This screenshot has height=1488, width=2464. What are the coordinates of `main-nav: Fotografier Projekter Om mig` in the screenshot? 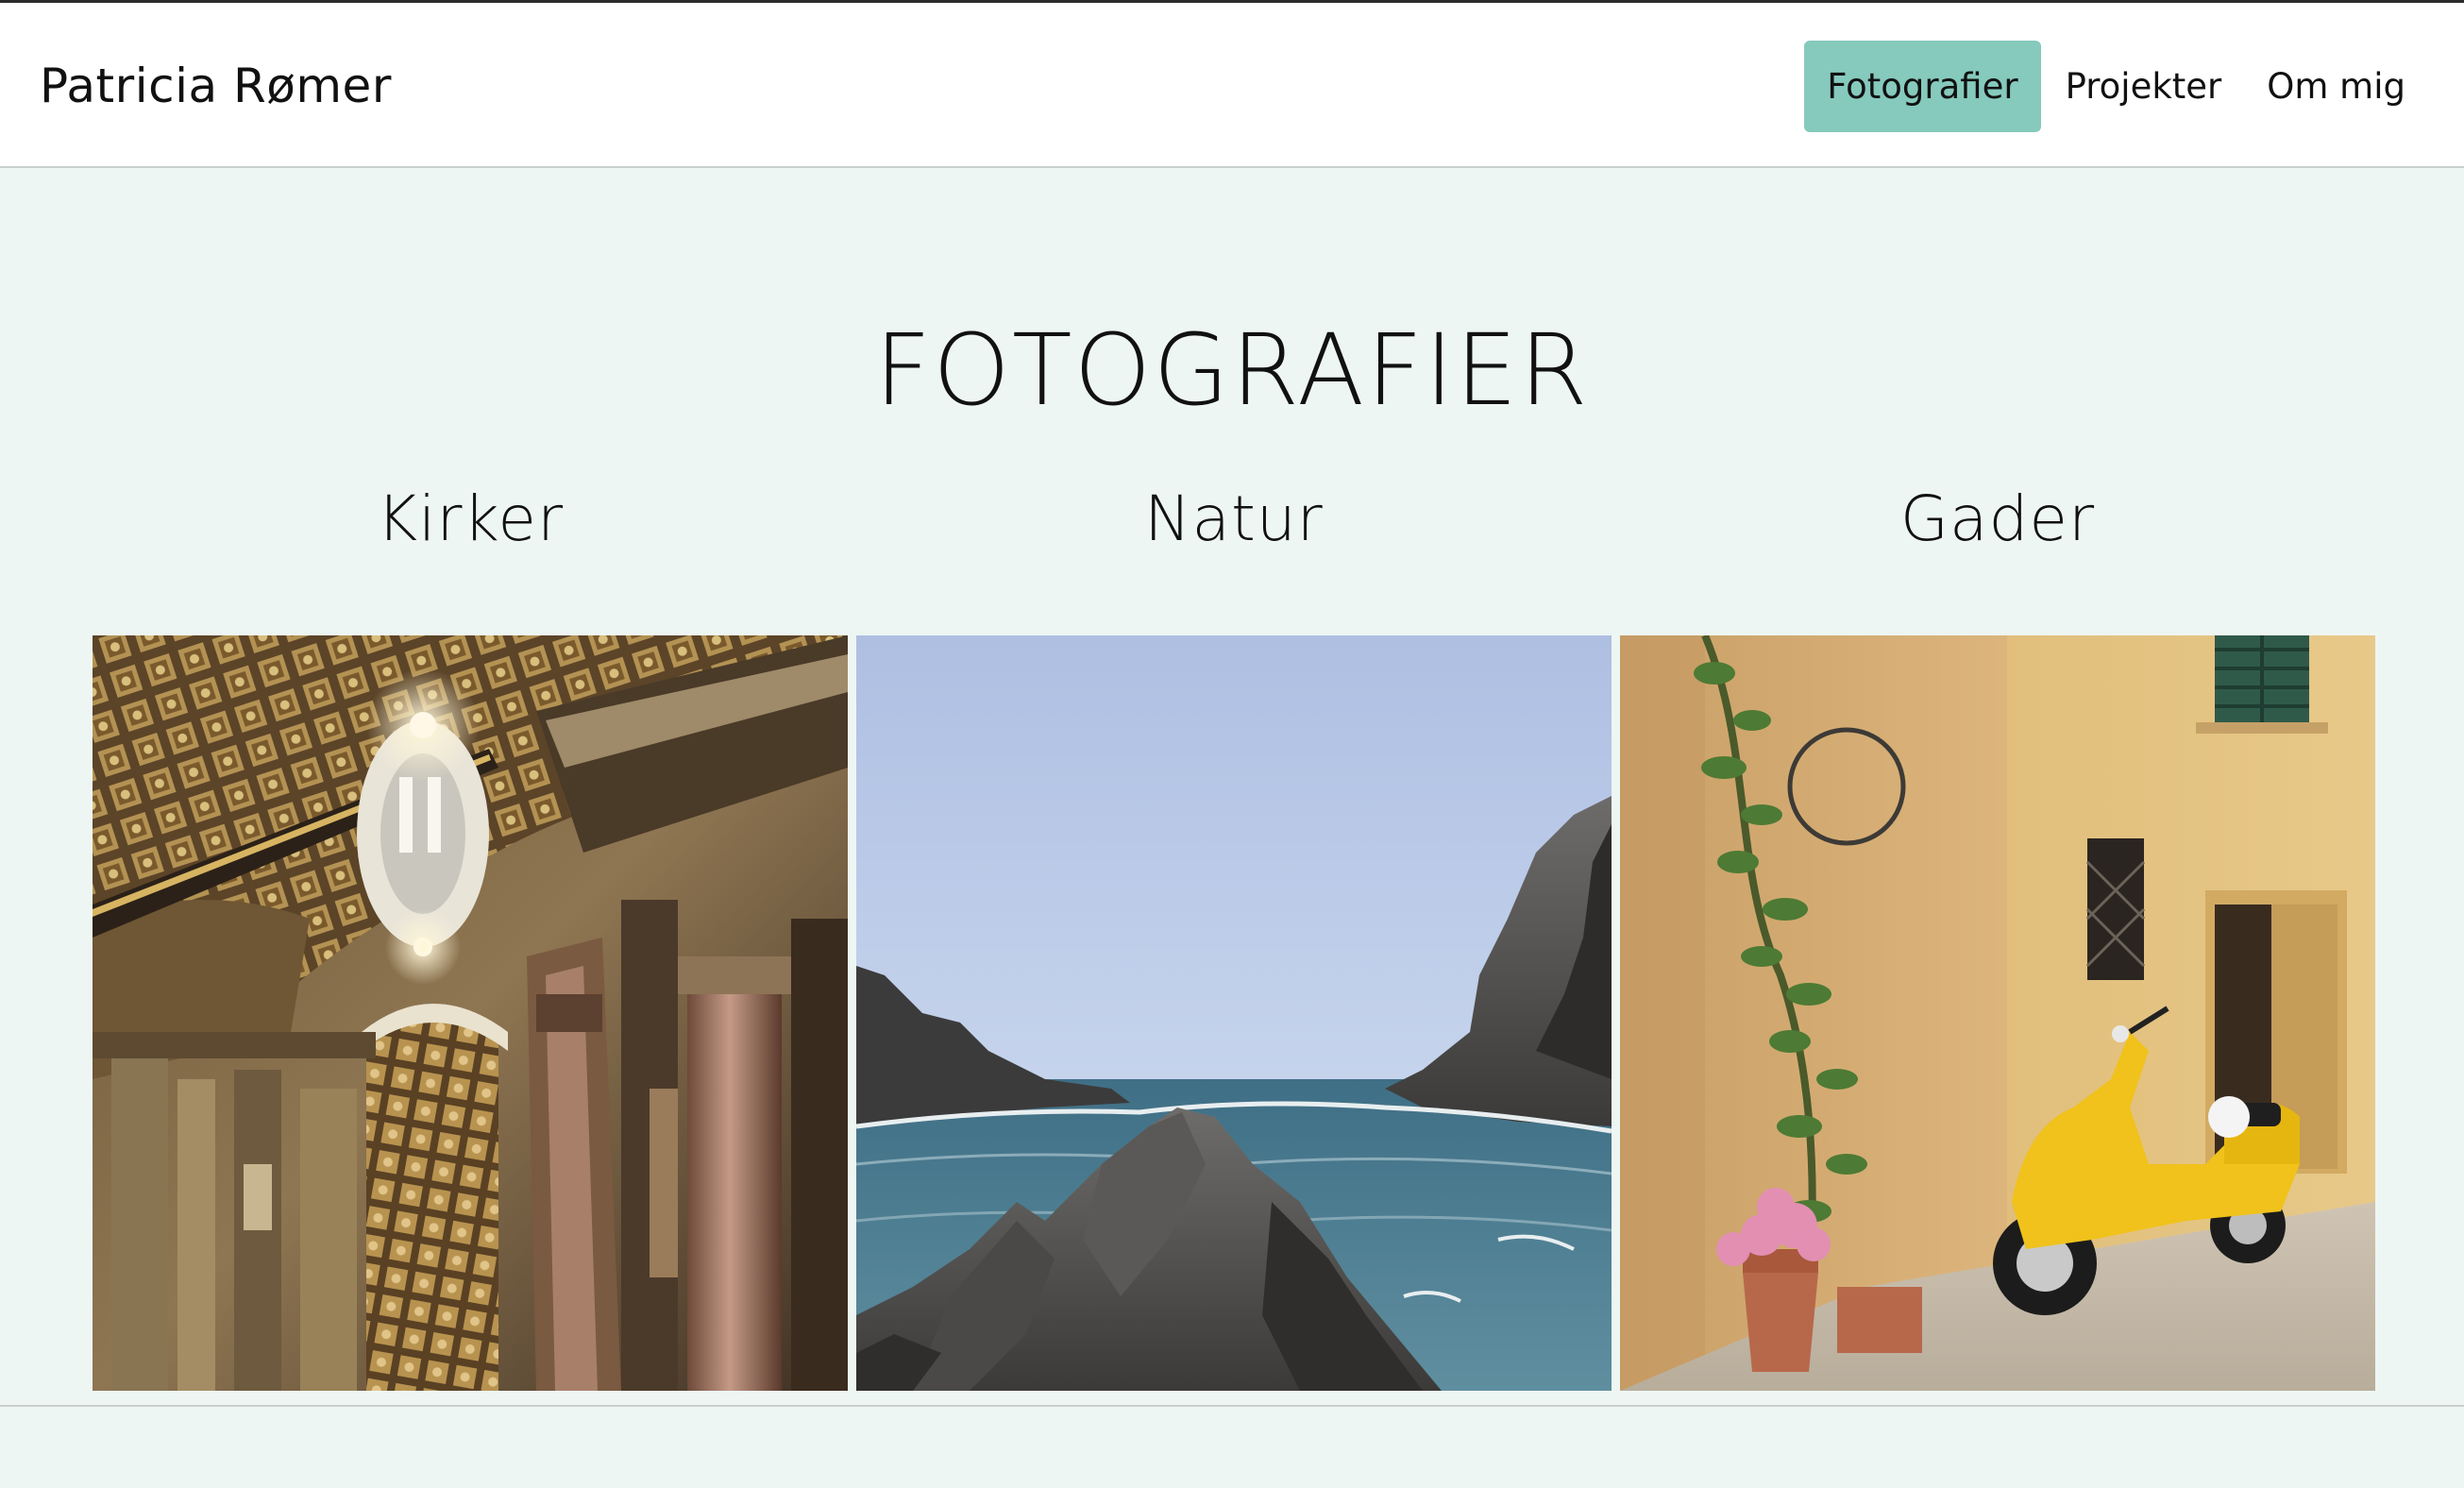 It's located at (2116, 86).